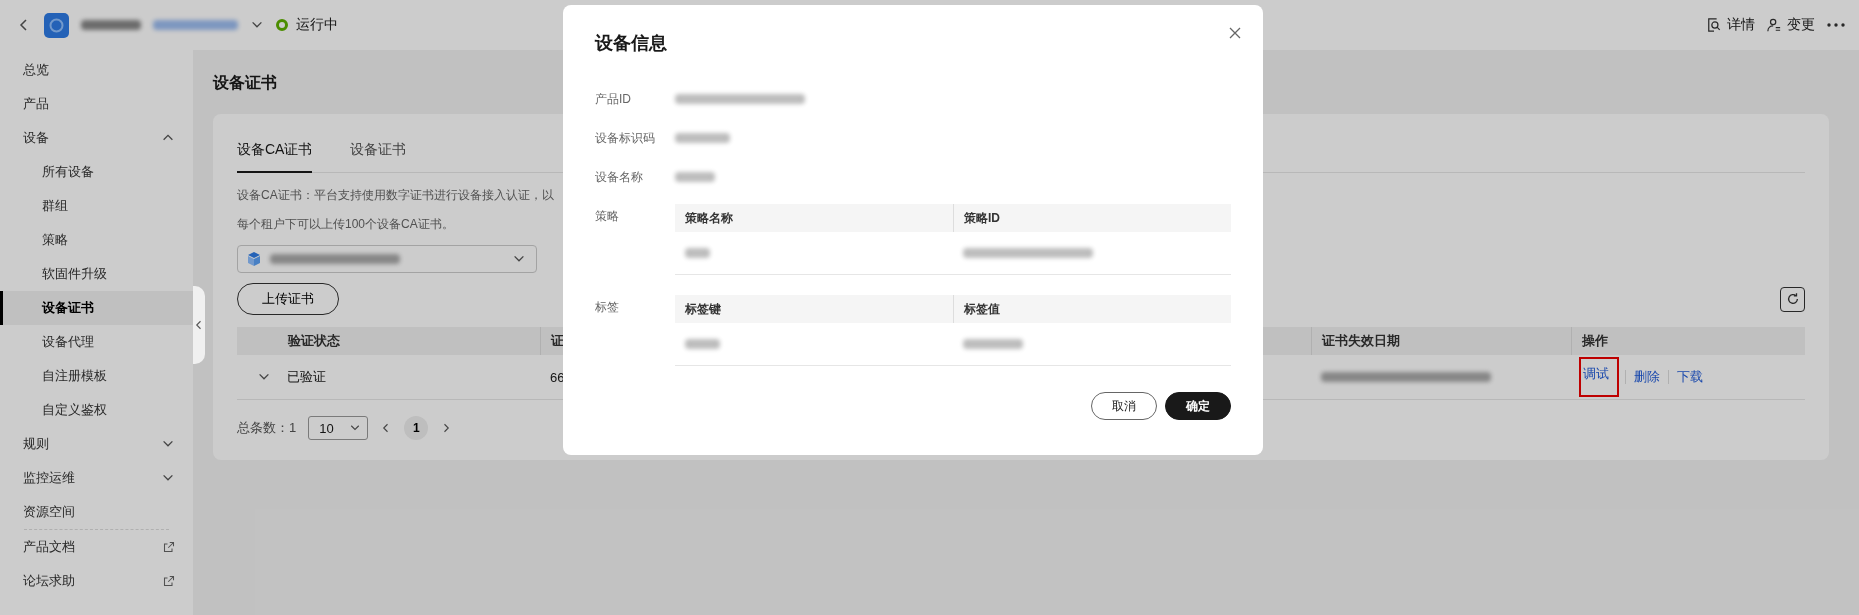  Describe the element at coordinates (199, 325) in the screenshot. I see `collapse-handle` at that location.